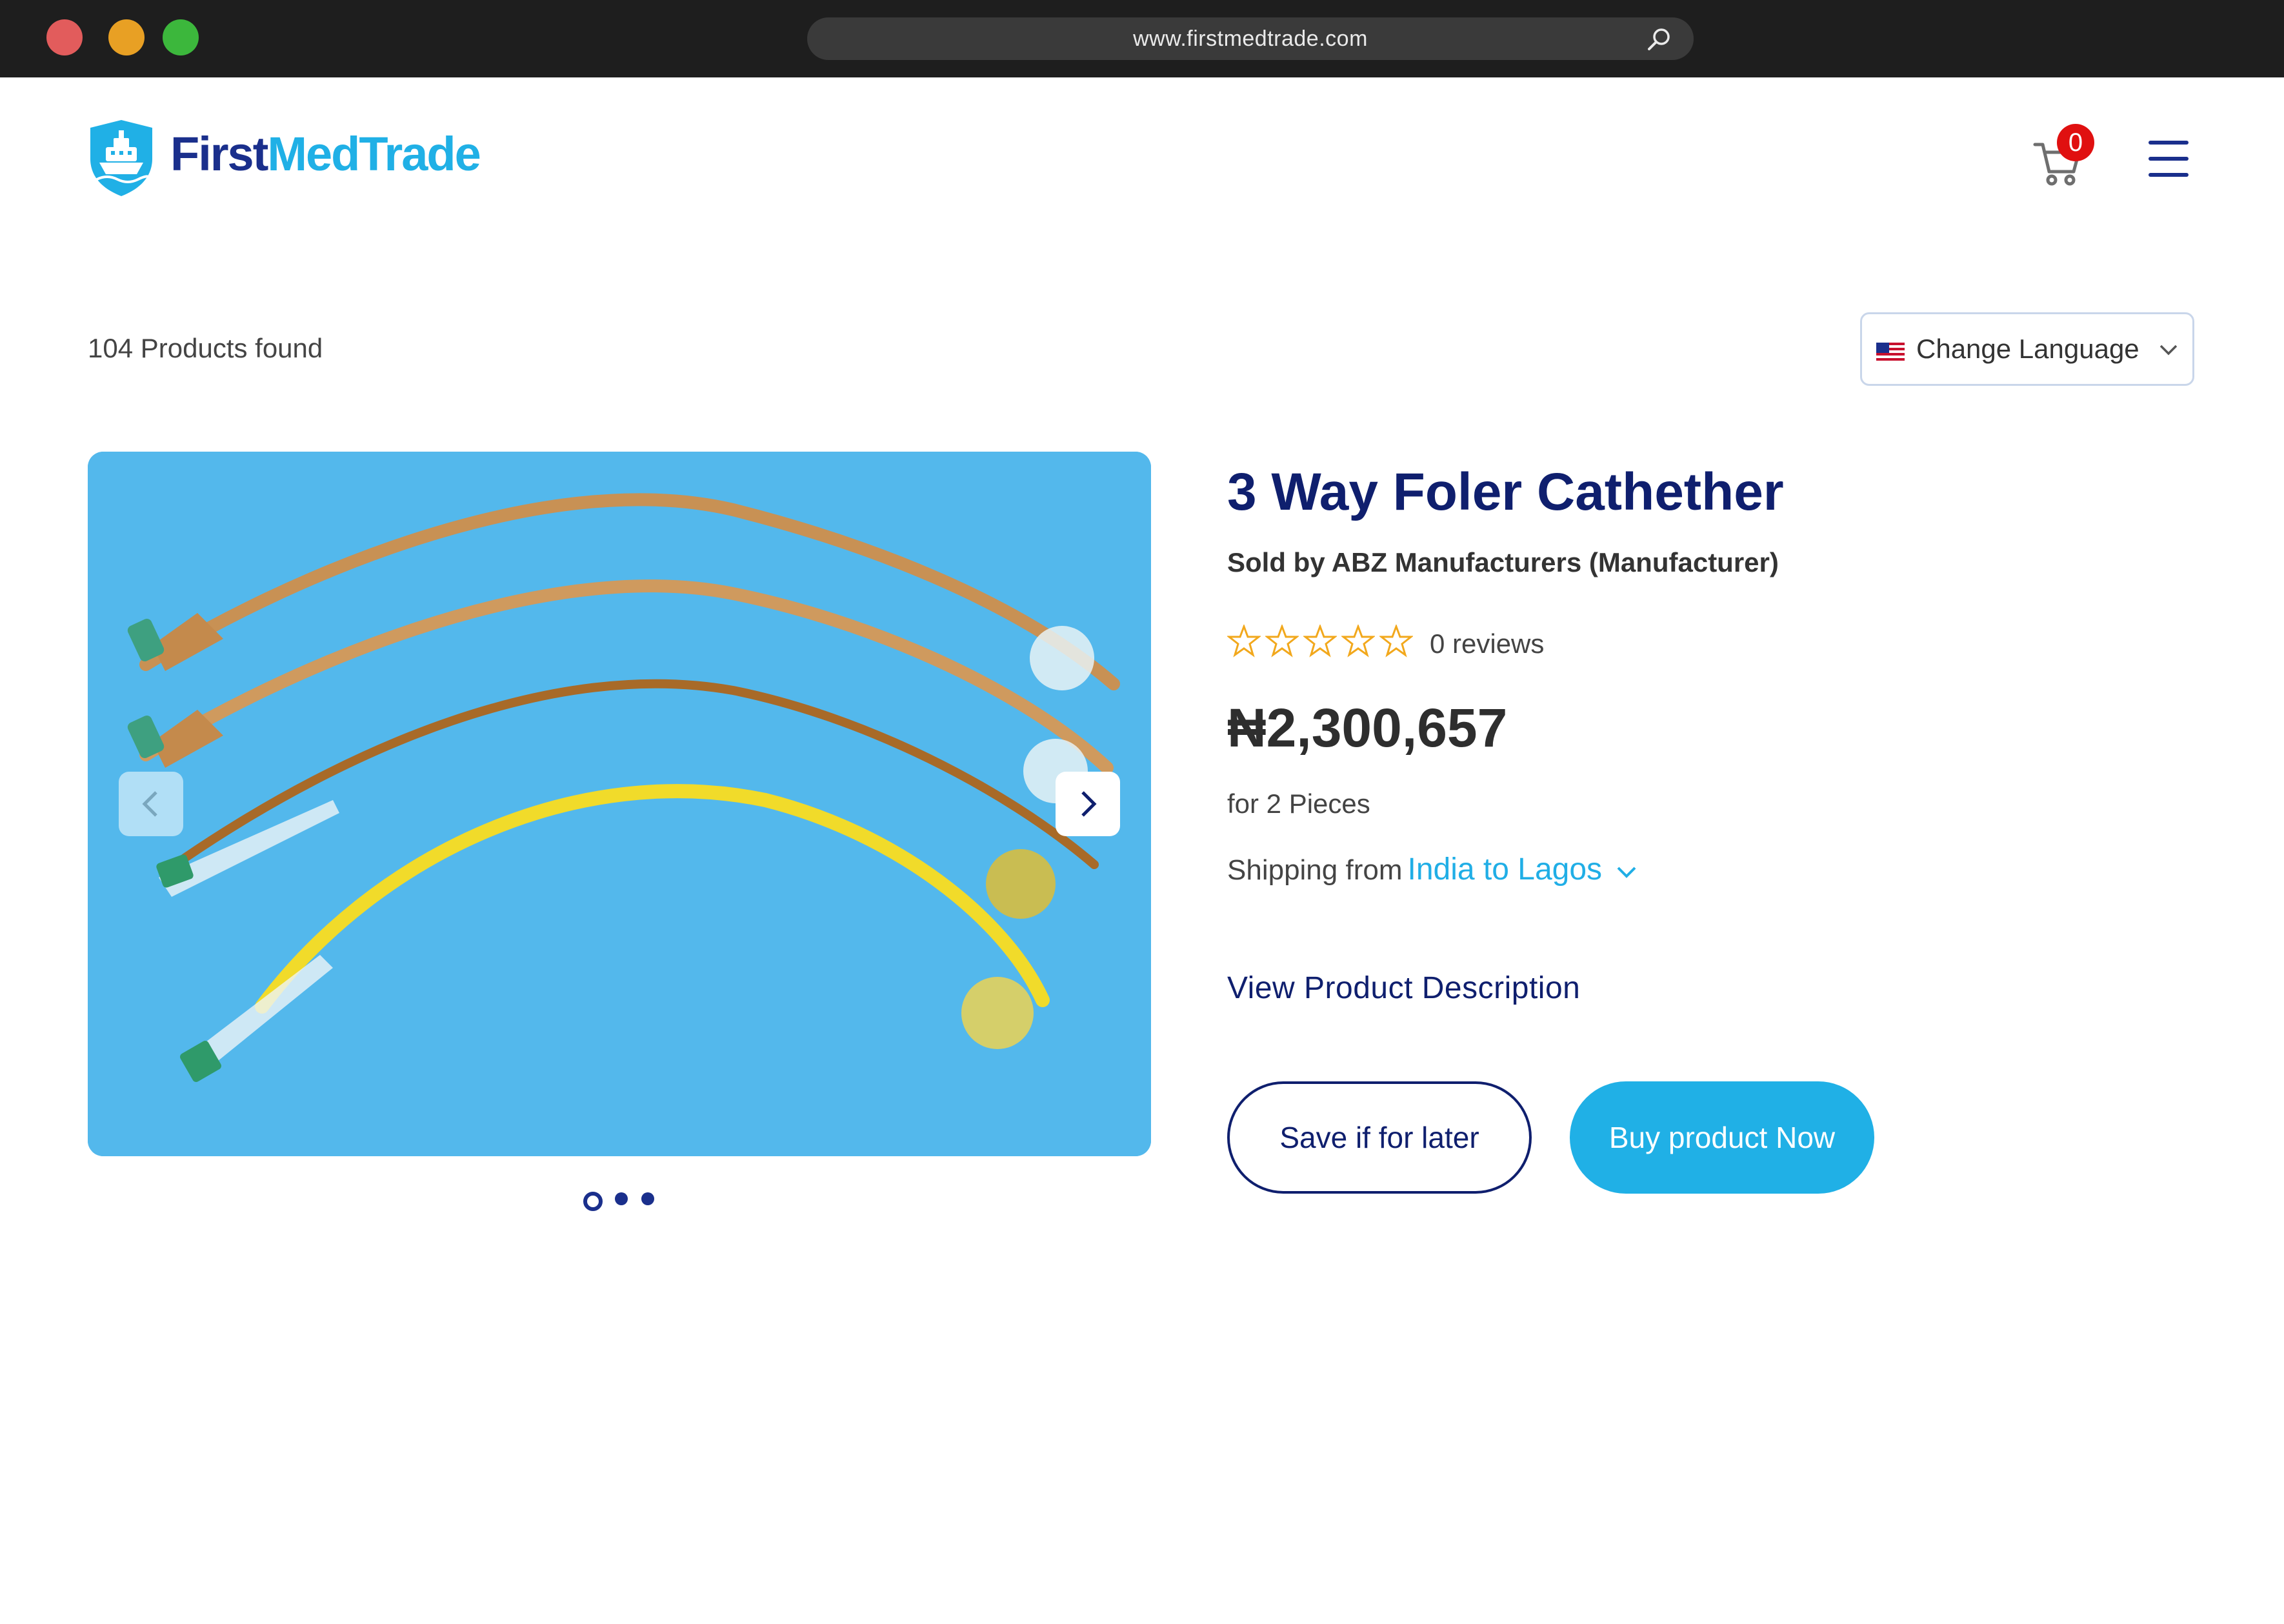 This screenshot has height=1624, width=2284. I want to click on product-quantity: for 2 Pieces, so click(1298, 803).